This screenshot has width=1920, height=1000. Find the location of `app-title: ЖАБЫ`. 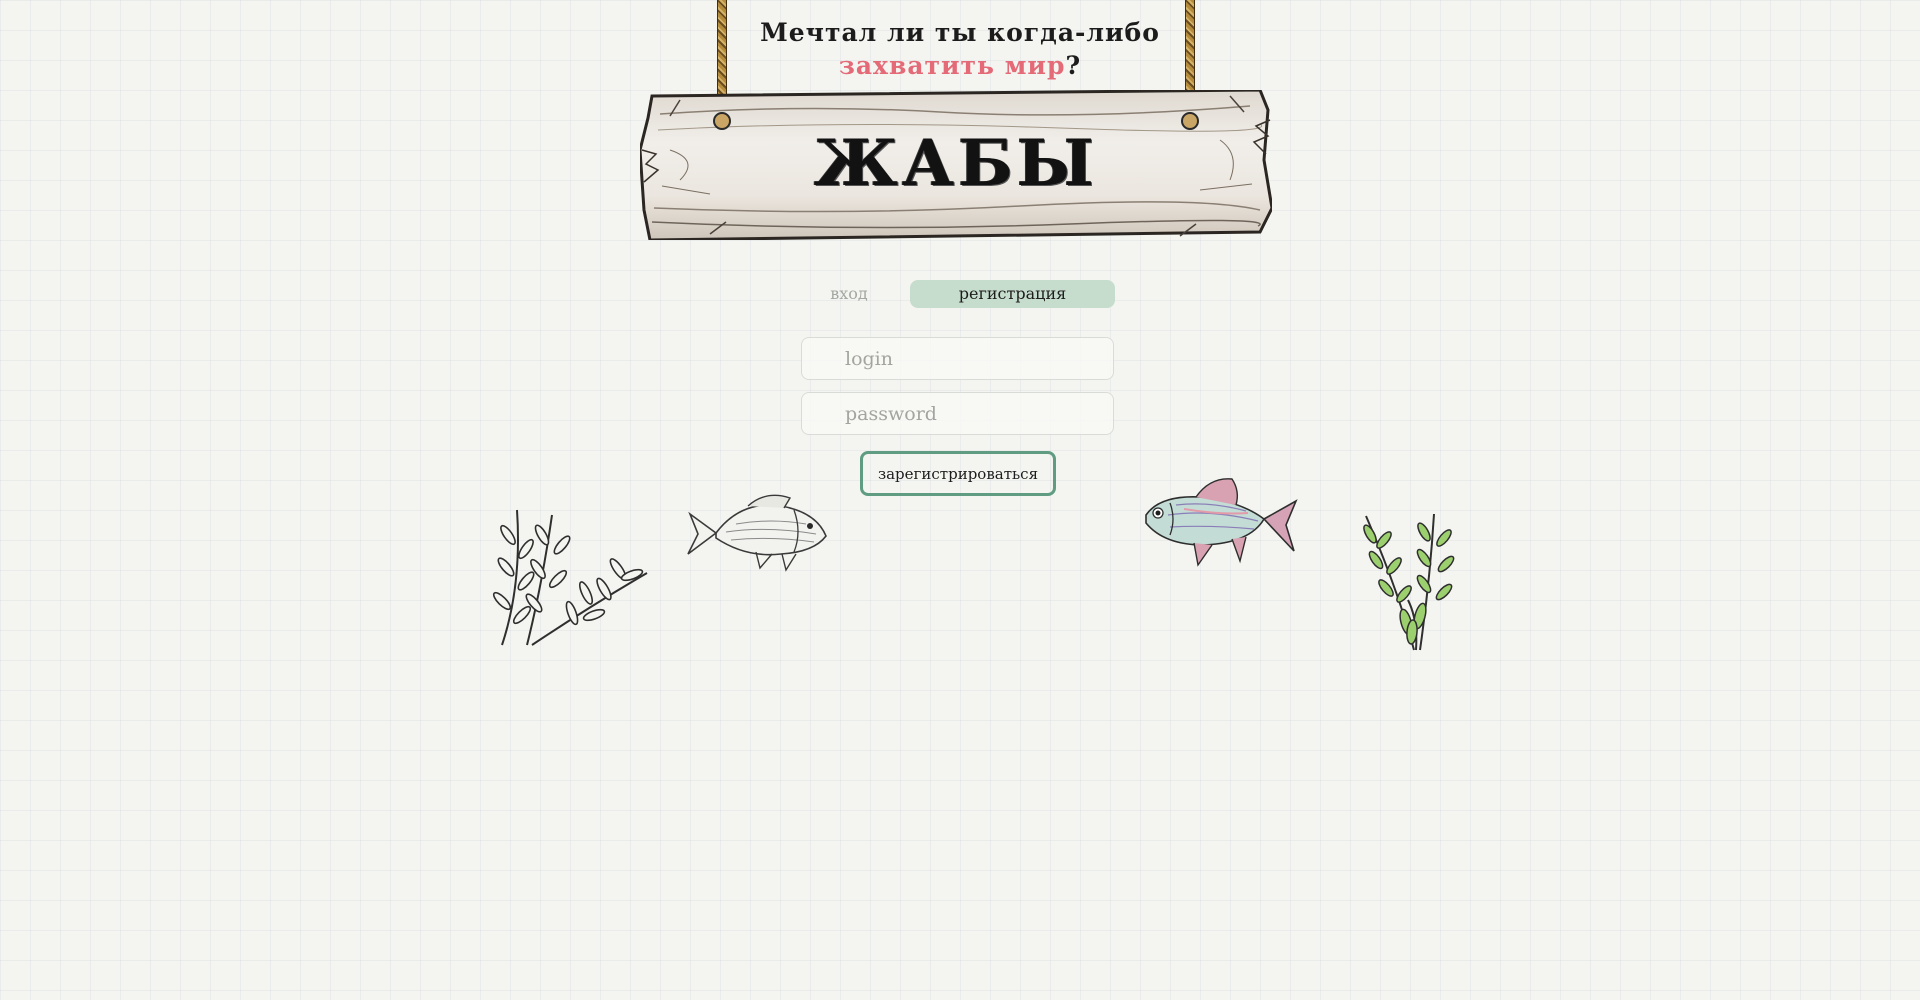

app-title: ЖАБЫ is located at coordinates (956, 163).